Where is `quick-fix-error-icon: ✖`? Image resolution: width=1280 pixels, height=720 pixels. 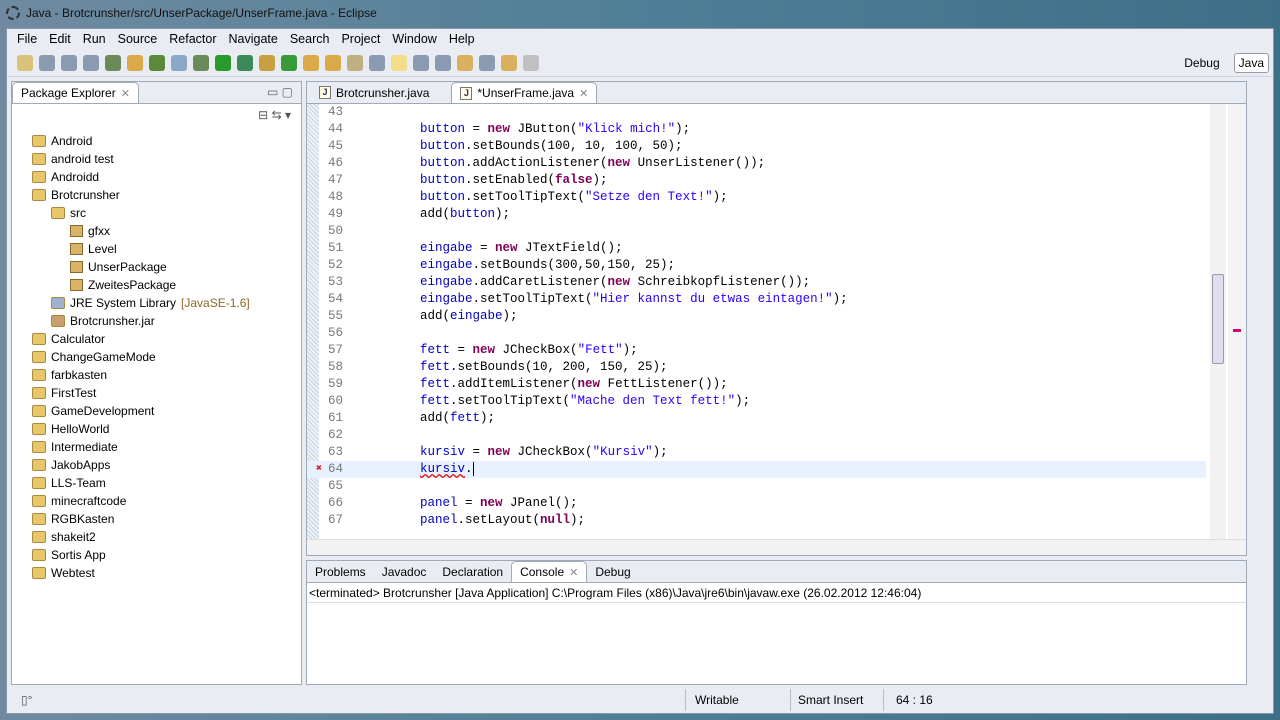 quick-fix-error-icon: ✖ is located at coordinates (319, 469).